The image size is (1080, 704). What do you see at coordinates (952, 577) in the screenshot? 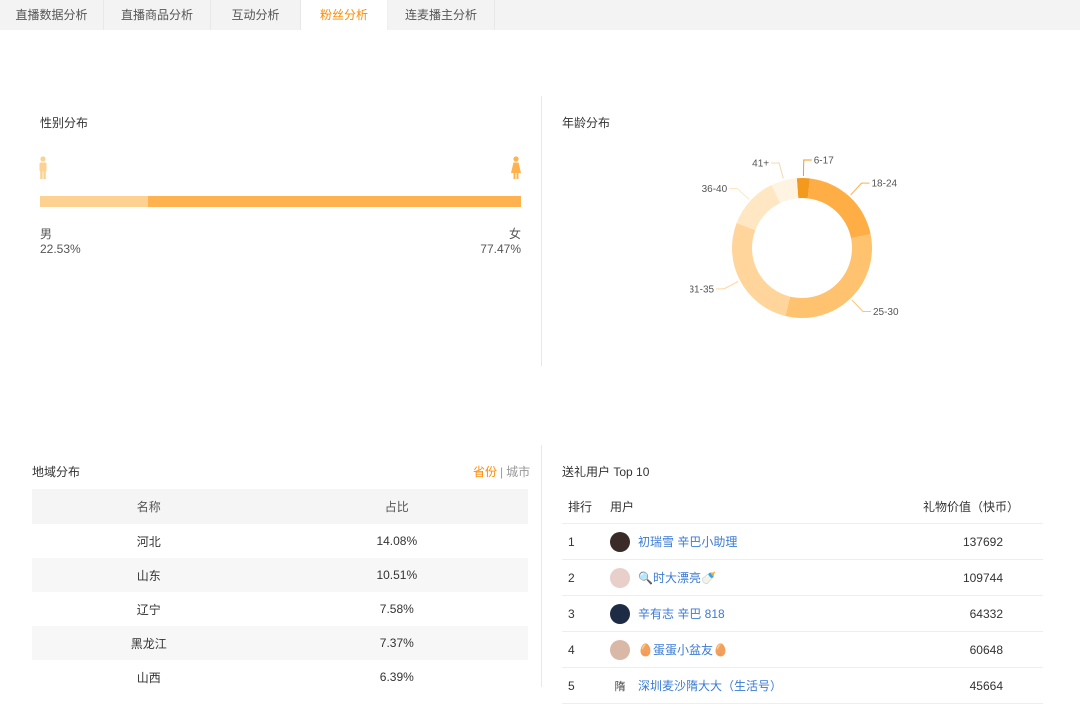
I see `gift-value: 109744` at bounding box center [952, 577].